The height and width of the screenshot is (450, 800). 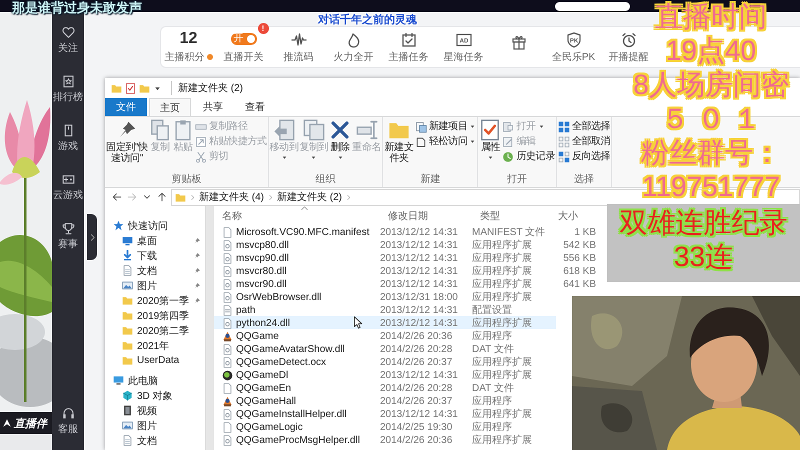 I want to click on sort-caret-icon, so click(x=304, y=208).